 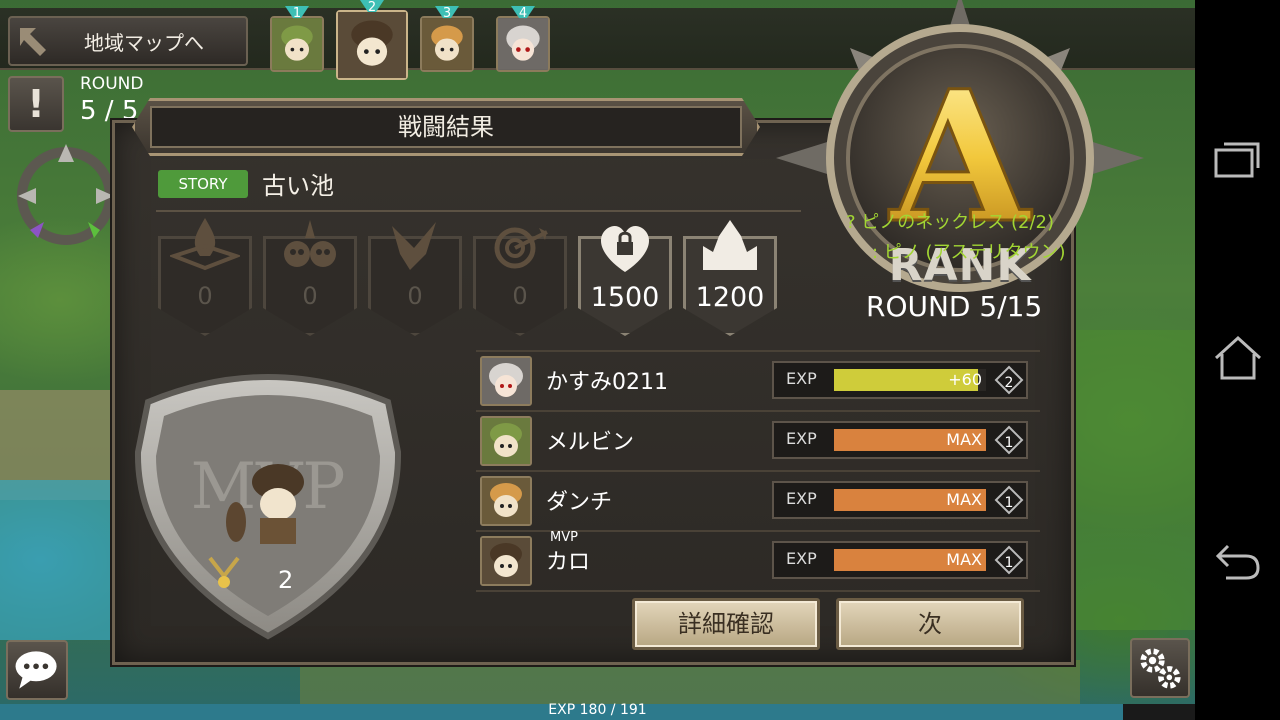 What do you see at coordinates (950, 222) in the screenshot?
I see `quest-progress: ? ピノのネックレス (2/2)` at bounding box center [950, 222].